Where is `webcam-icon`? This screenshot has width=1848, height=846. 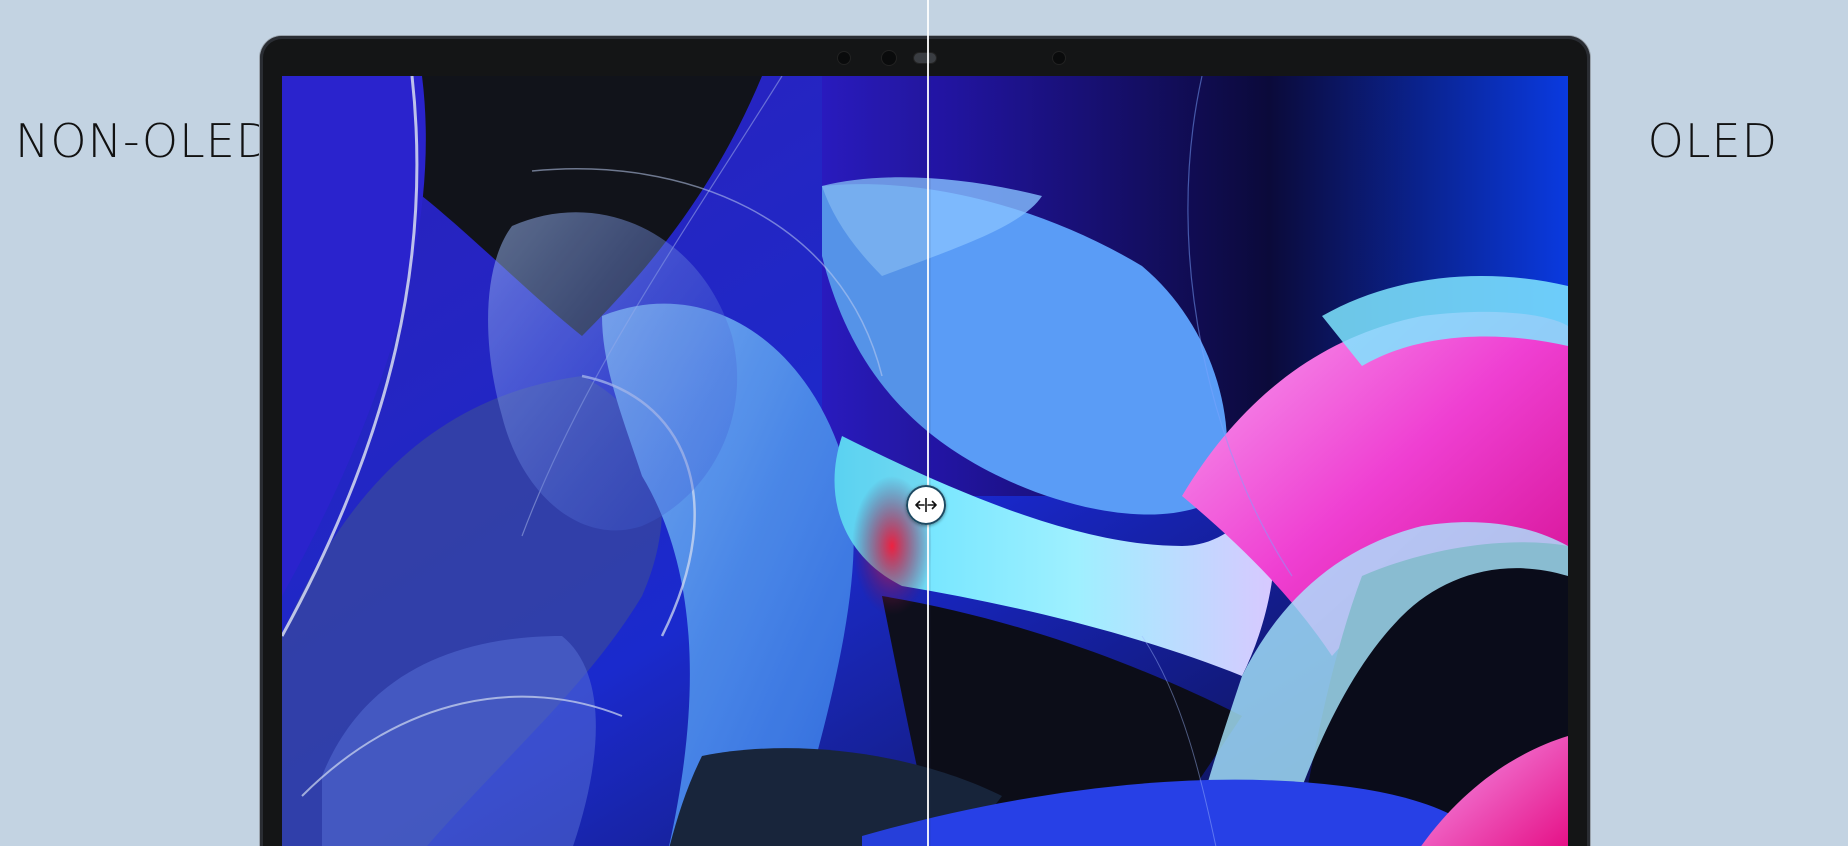 webcam-icon is located at coordinates (889, 58).